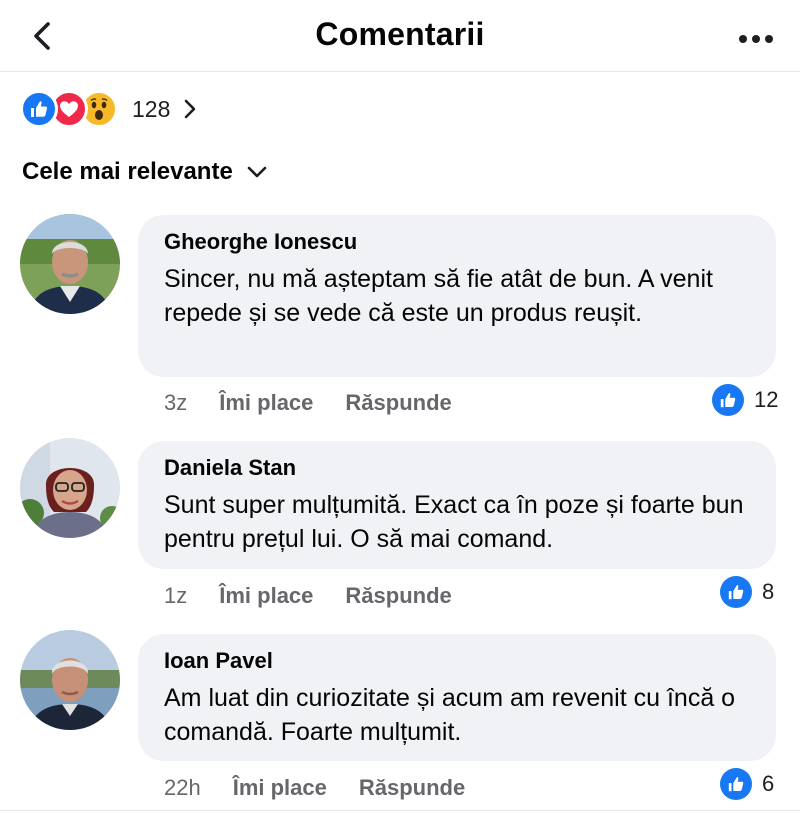 This screenshot has width=800, height=814. Describe the element at coordinates (768, 783) in the screenshot. I see `like-count: 6` at that location.